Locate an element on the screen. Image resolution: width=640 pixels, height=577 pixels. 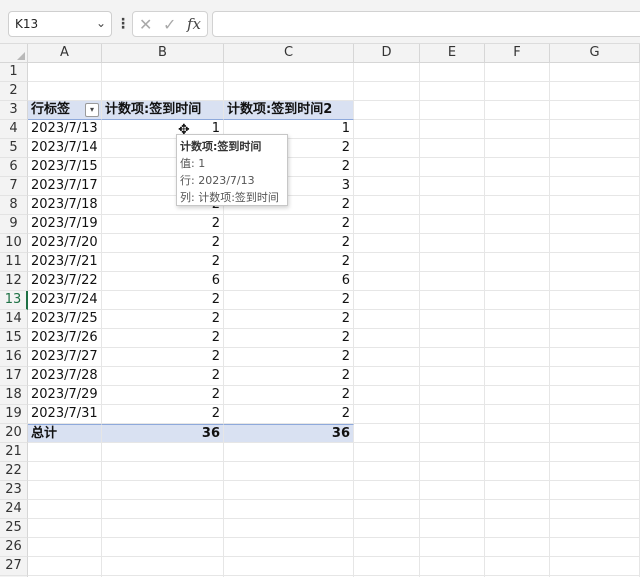
cell-d7 is located at coordinates (387, 186).